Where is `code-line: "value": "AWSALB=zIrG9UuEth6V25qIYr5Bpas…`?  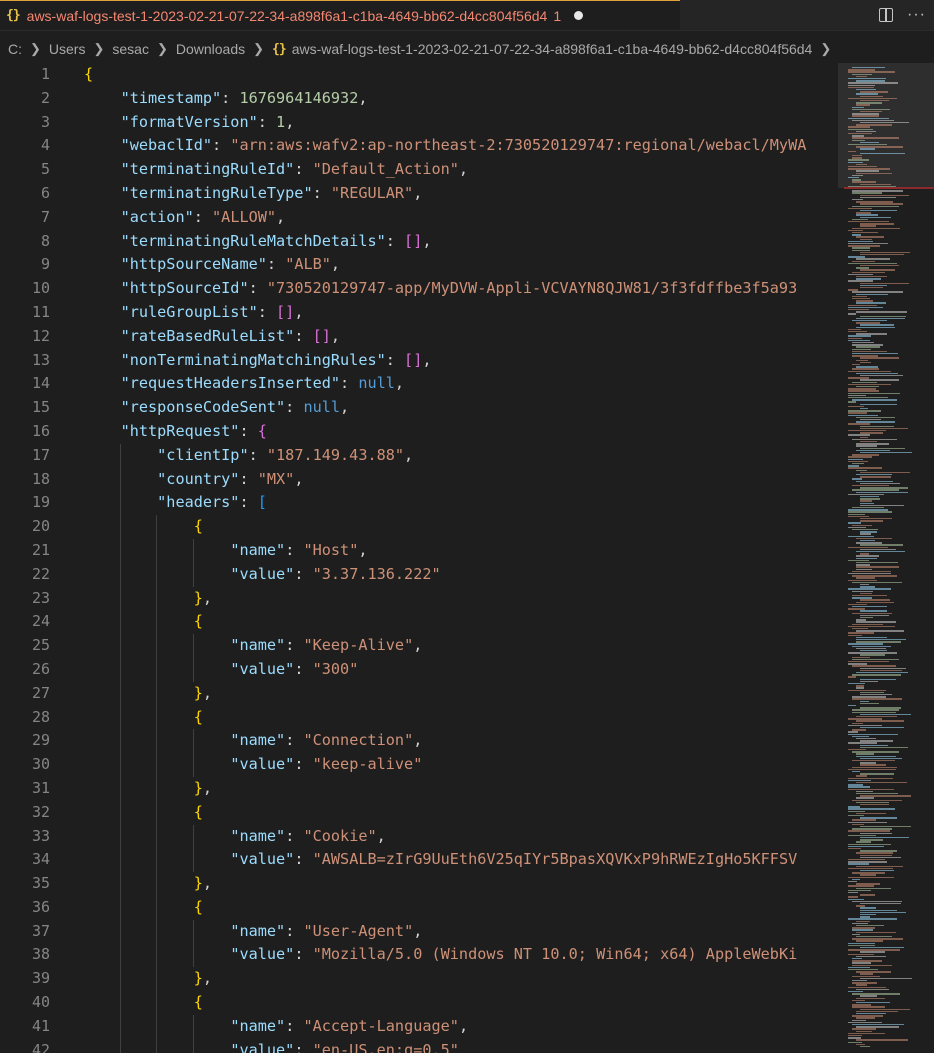
code-line: "value": "AWSALB=zIrG9UuEth6V25qIYr5Bpas… is located at coordinates (460, 860).